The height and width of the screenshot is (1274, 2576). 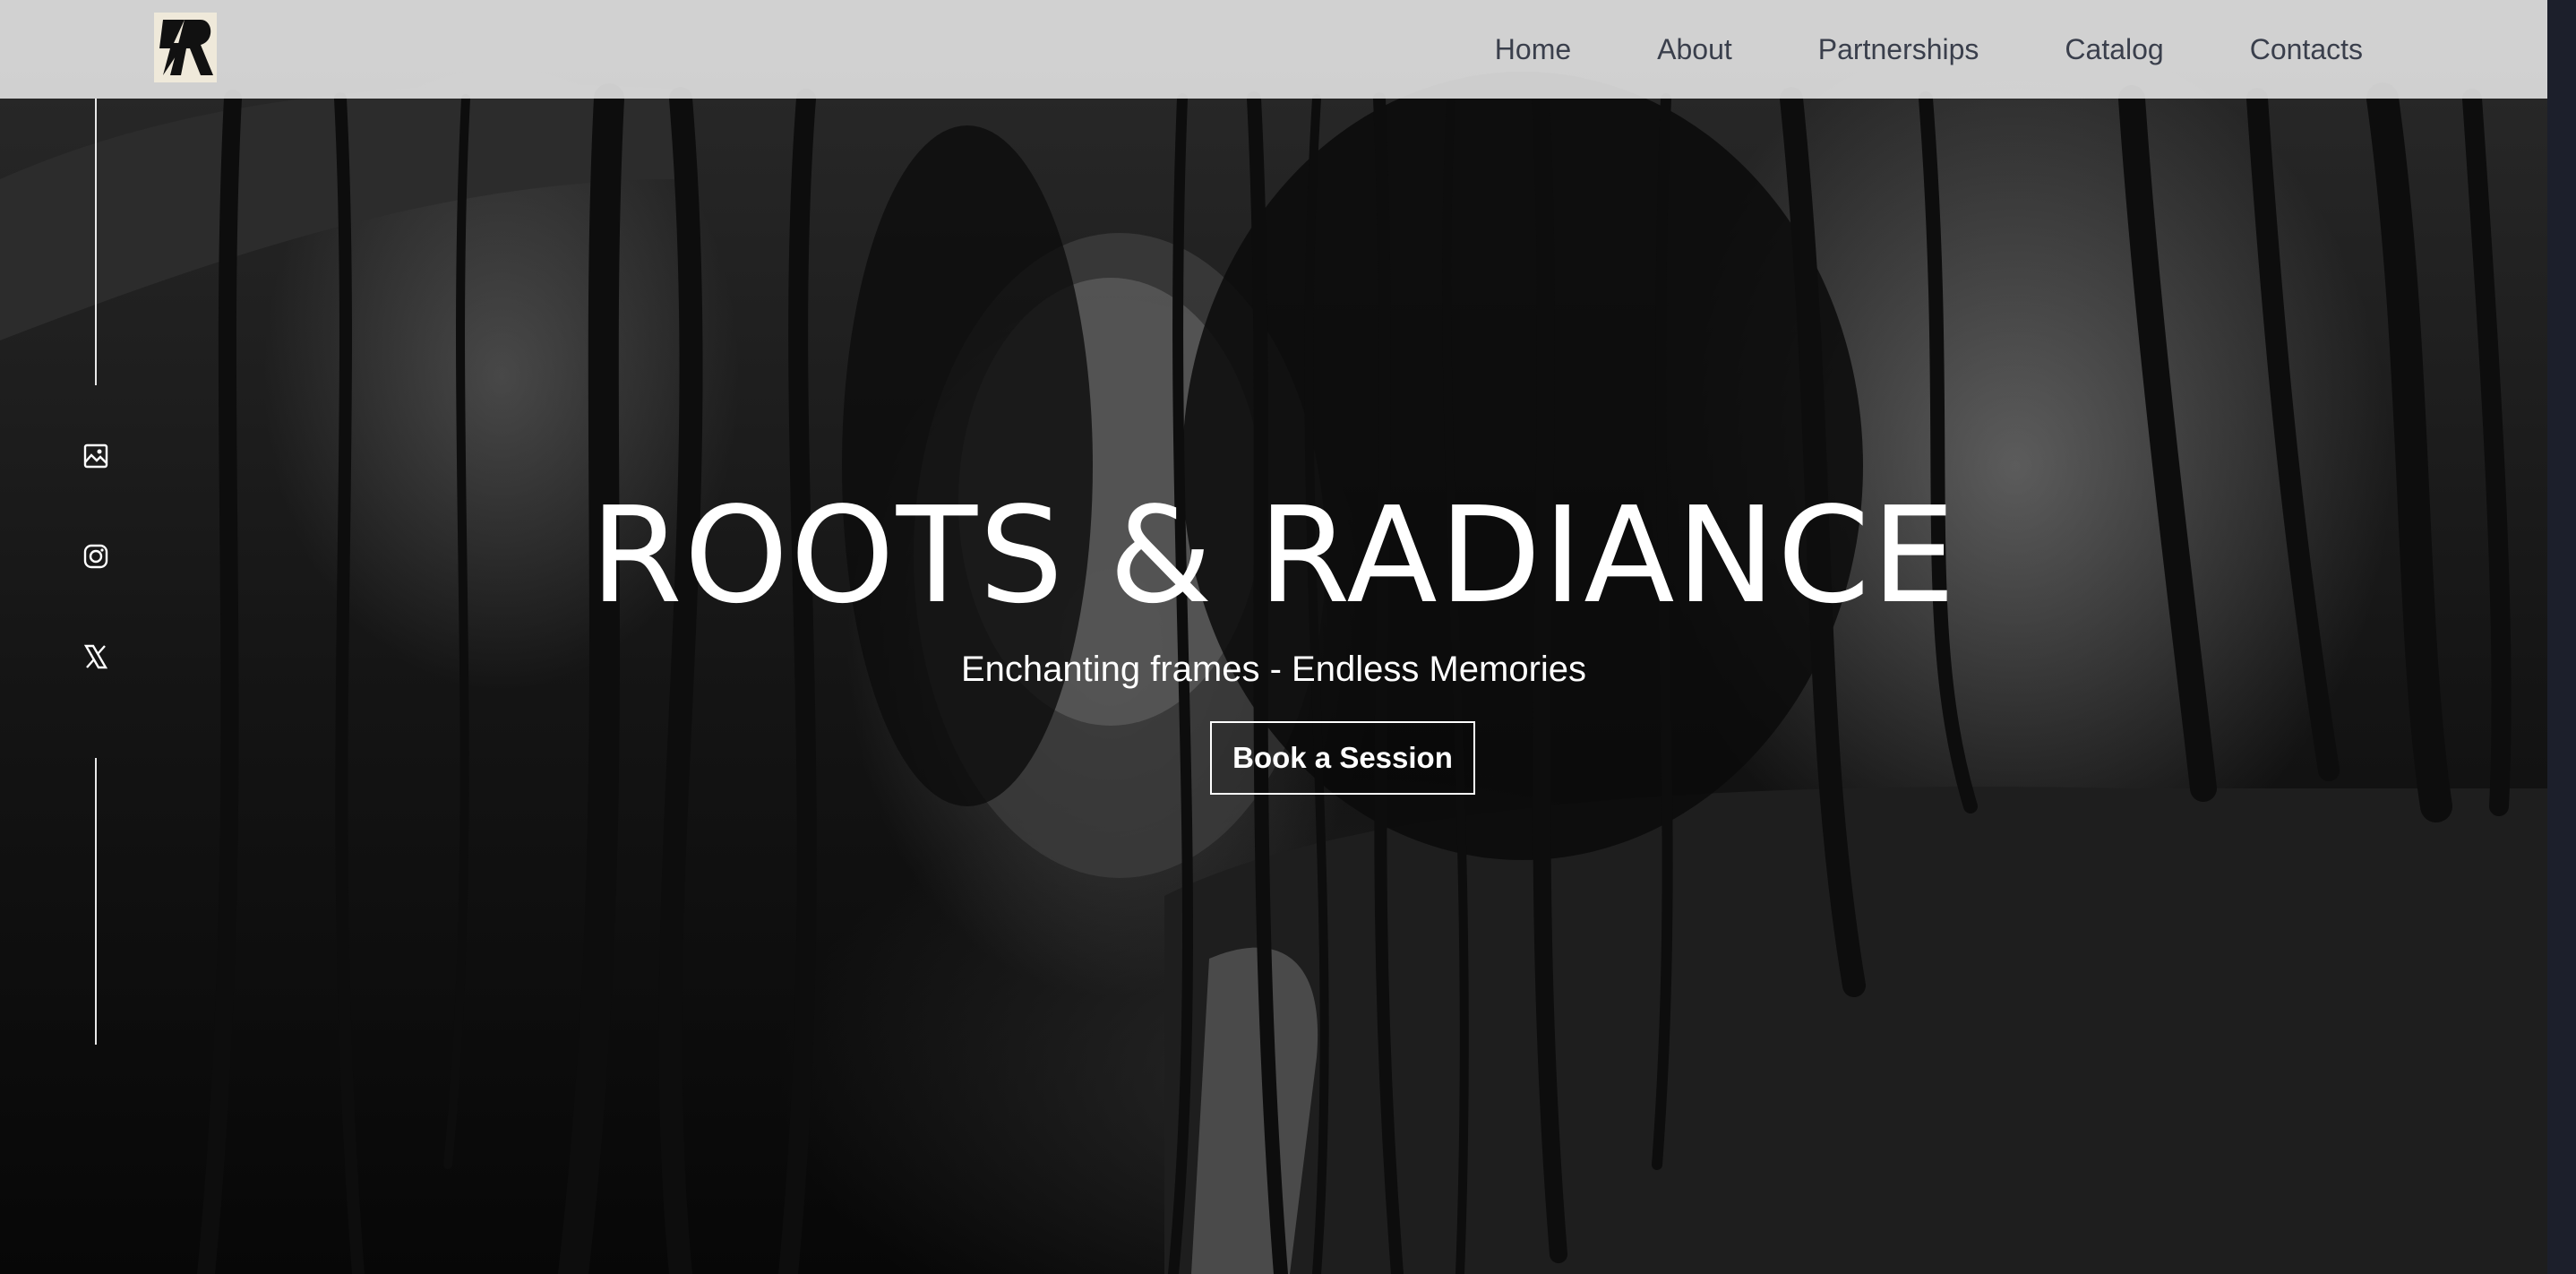 What do you see at coordinates (2306, 50) in the screenshot?
I see `nav-contacts: Contacts` at bounding box center [2306, 50].